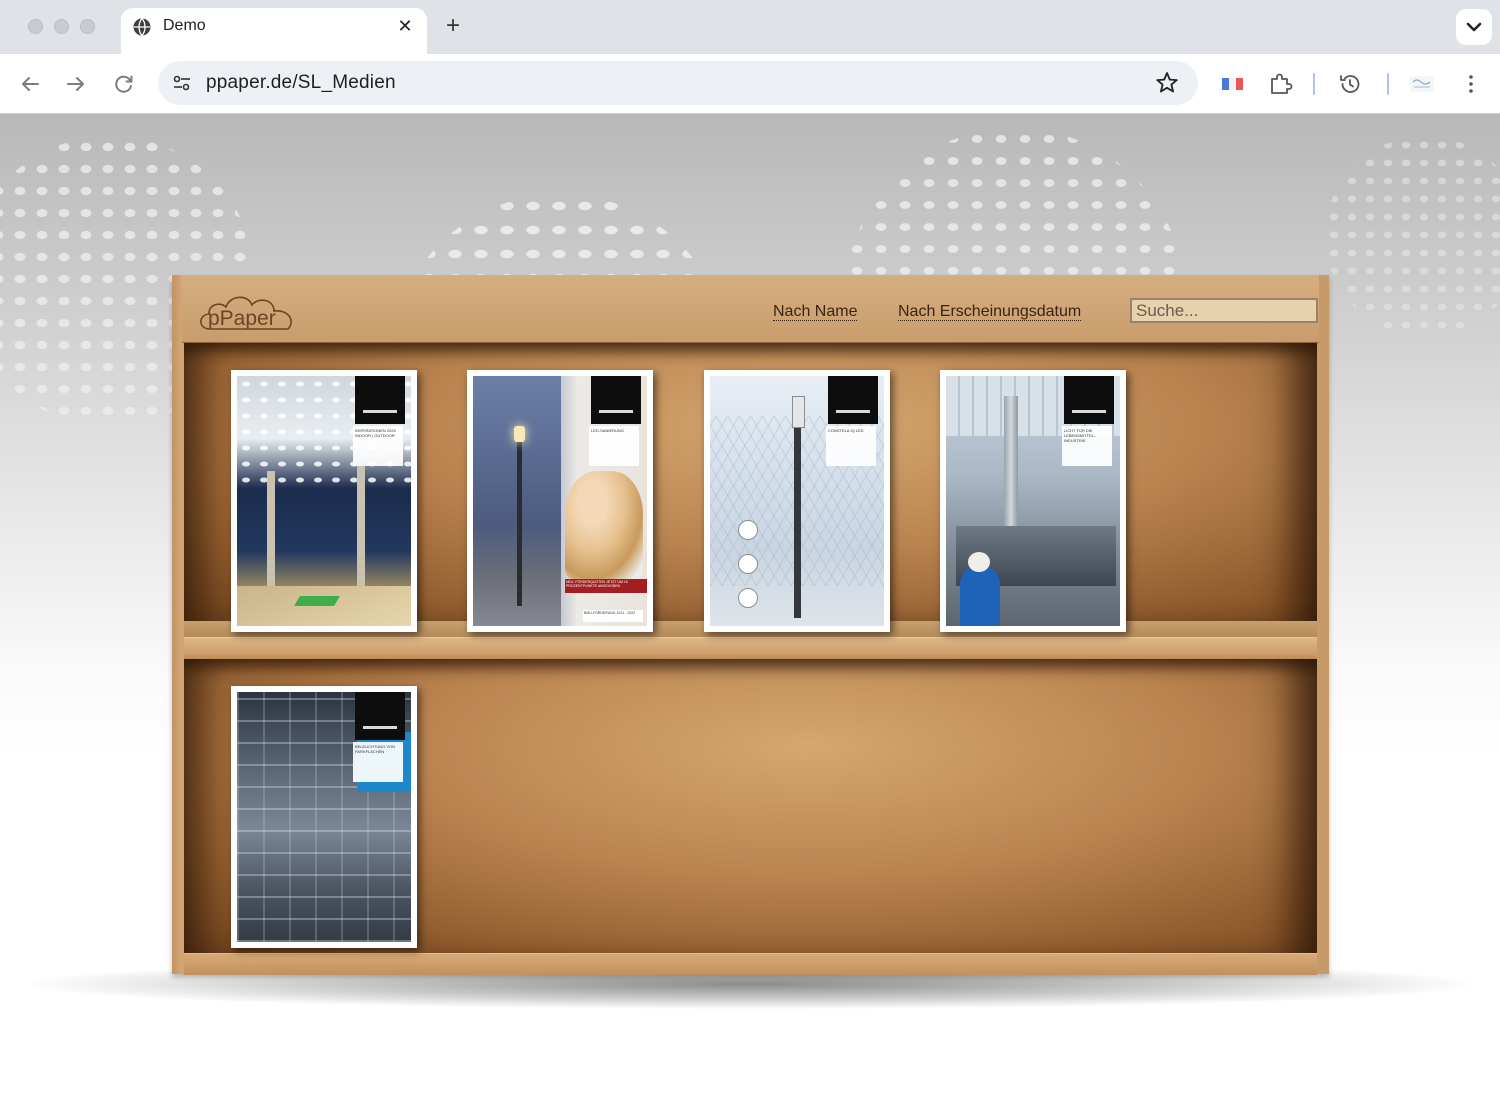 This screenshot has width=1500, height=1101. What do you see at coordinates (61, 26) in the screenshot?
I see `window-minimize-dot` at bounding box center [61, 26].